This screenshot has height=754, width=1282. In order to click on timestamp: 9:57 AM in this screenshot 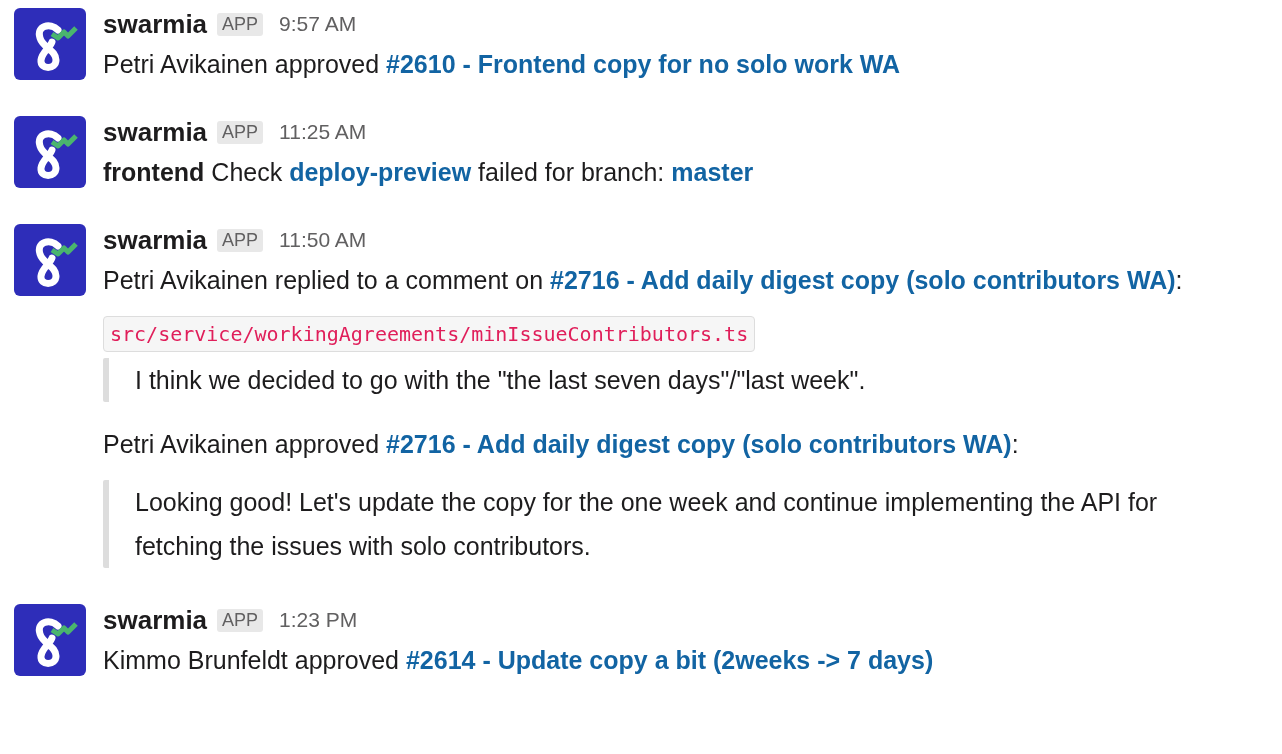, I will do `click(318, 24)`.